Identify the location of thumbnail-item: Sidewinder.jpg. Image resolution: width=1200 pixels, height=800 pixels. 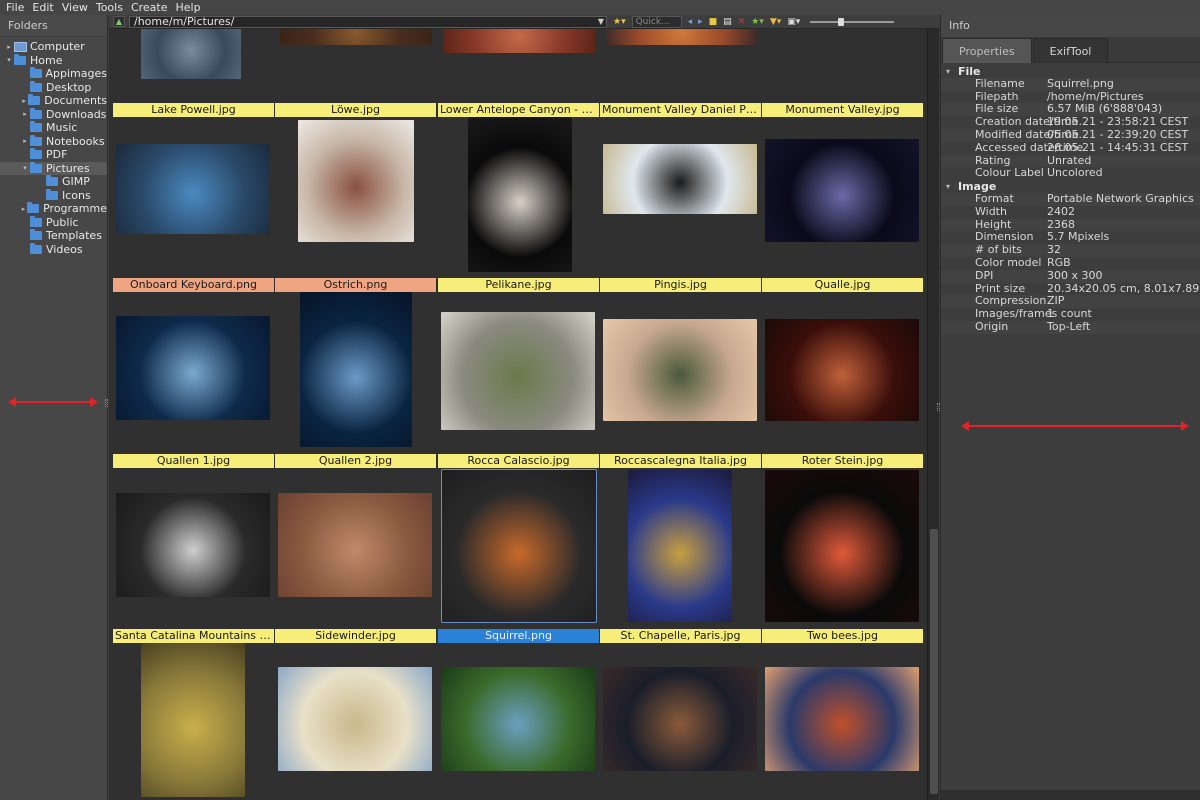
(356, 555).